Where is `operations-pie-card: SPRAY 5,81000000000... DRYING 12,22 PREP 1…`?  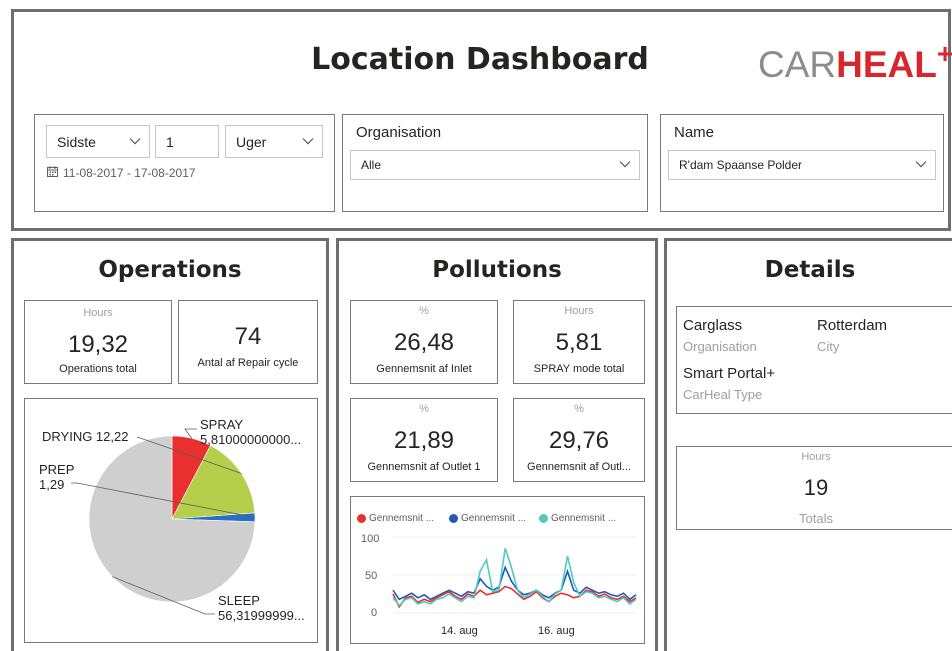
operations-pie-card: SPRAY 5,81000000000... DRYING 12,22 PREP 1… is located at coordinates (171, 520).